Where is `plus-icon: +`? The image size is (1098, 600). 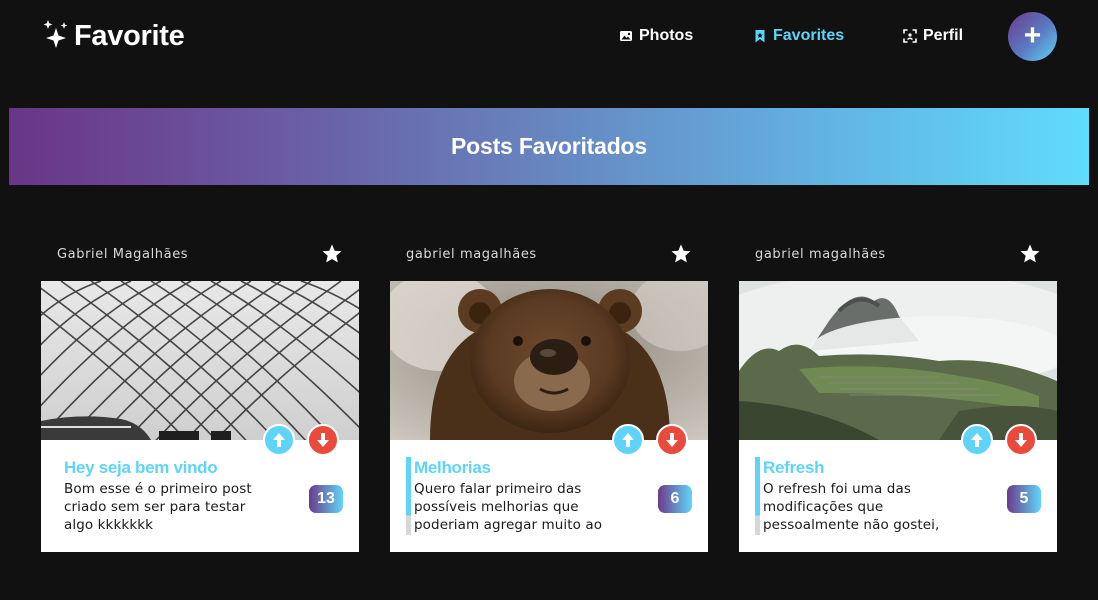
plus-icon: + is located at coordinates (1032, 35).